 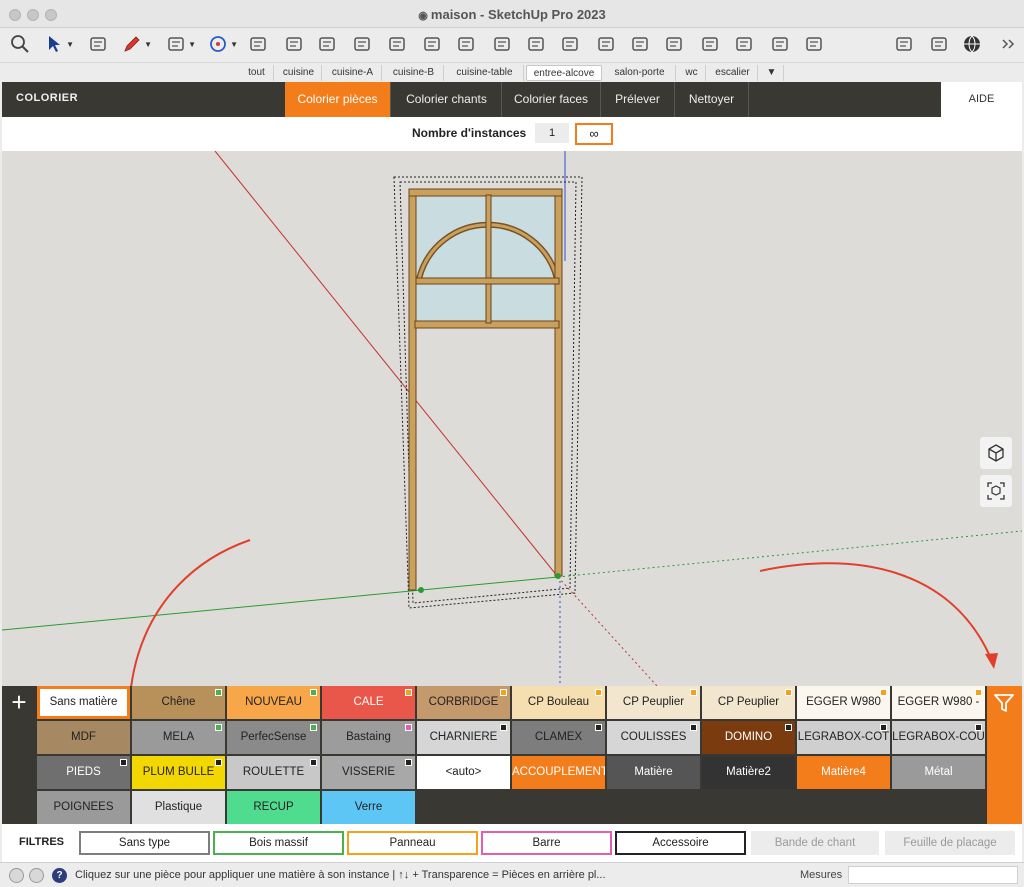 I want to click on material-swatch: MDF, so click(x=83, y=737).